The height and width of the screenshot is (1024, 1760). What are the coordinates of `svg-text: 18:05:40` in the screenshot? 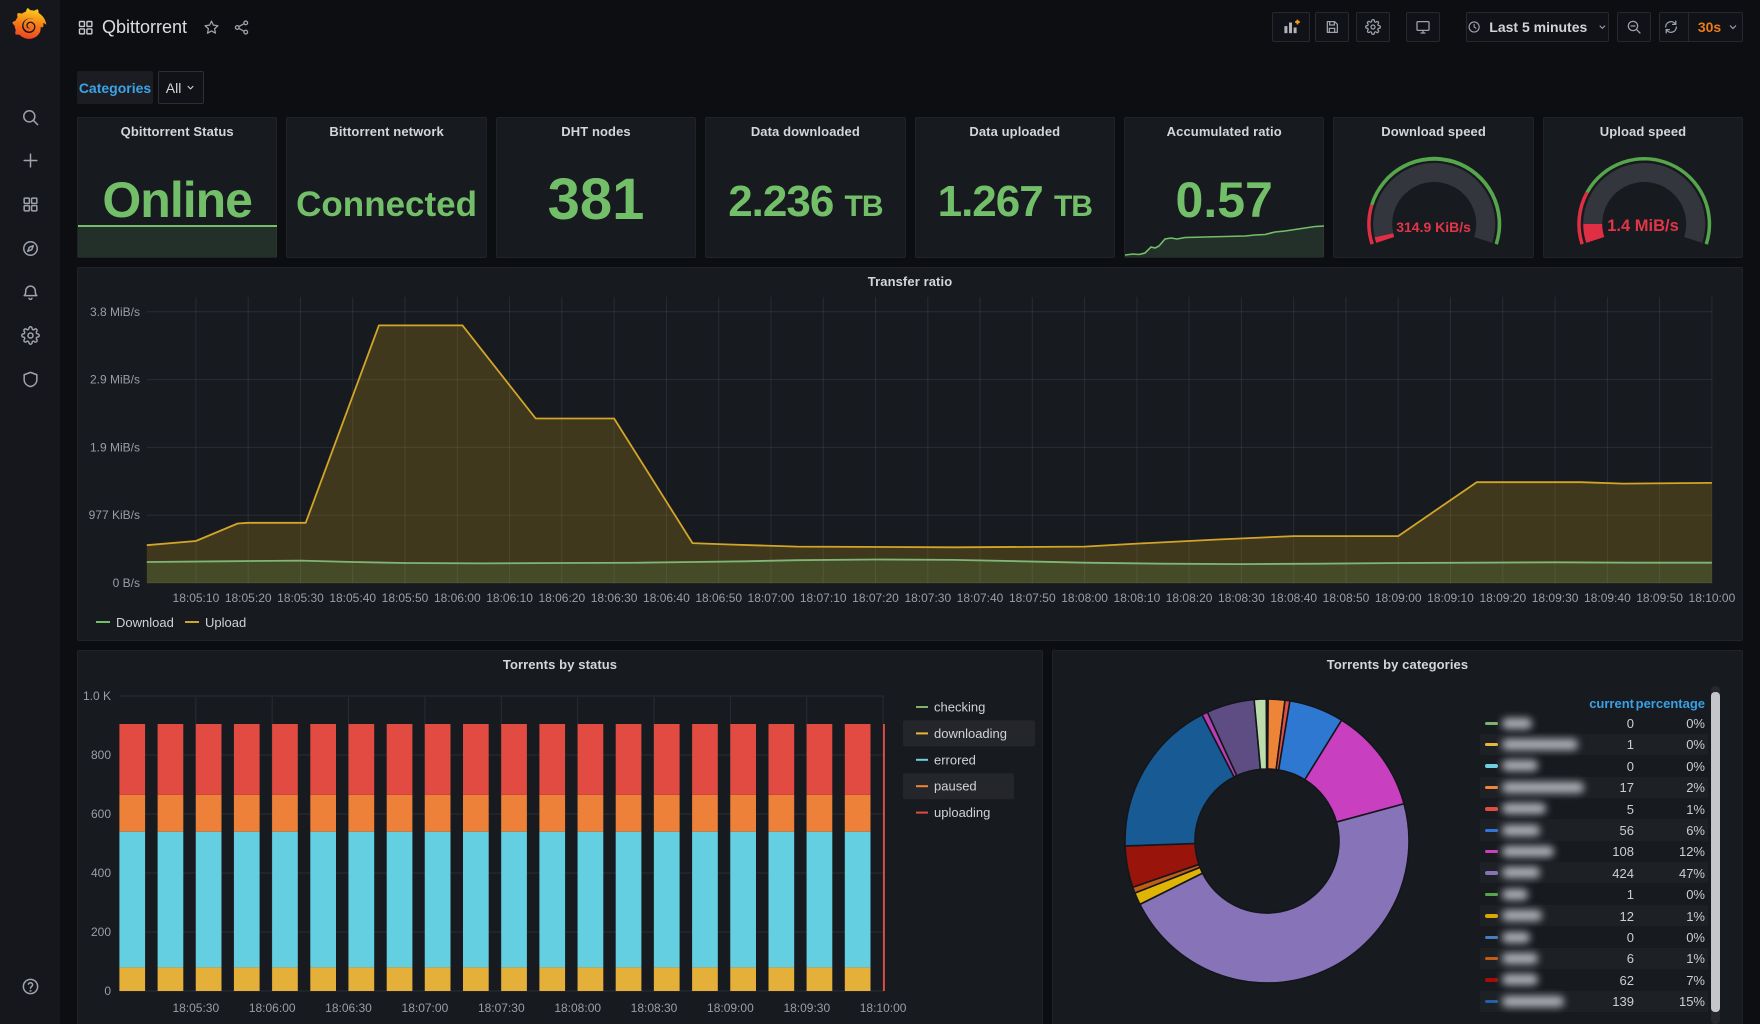 It's located at (352, 598).